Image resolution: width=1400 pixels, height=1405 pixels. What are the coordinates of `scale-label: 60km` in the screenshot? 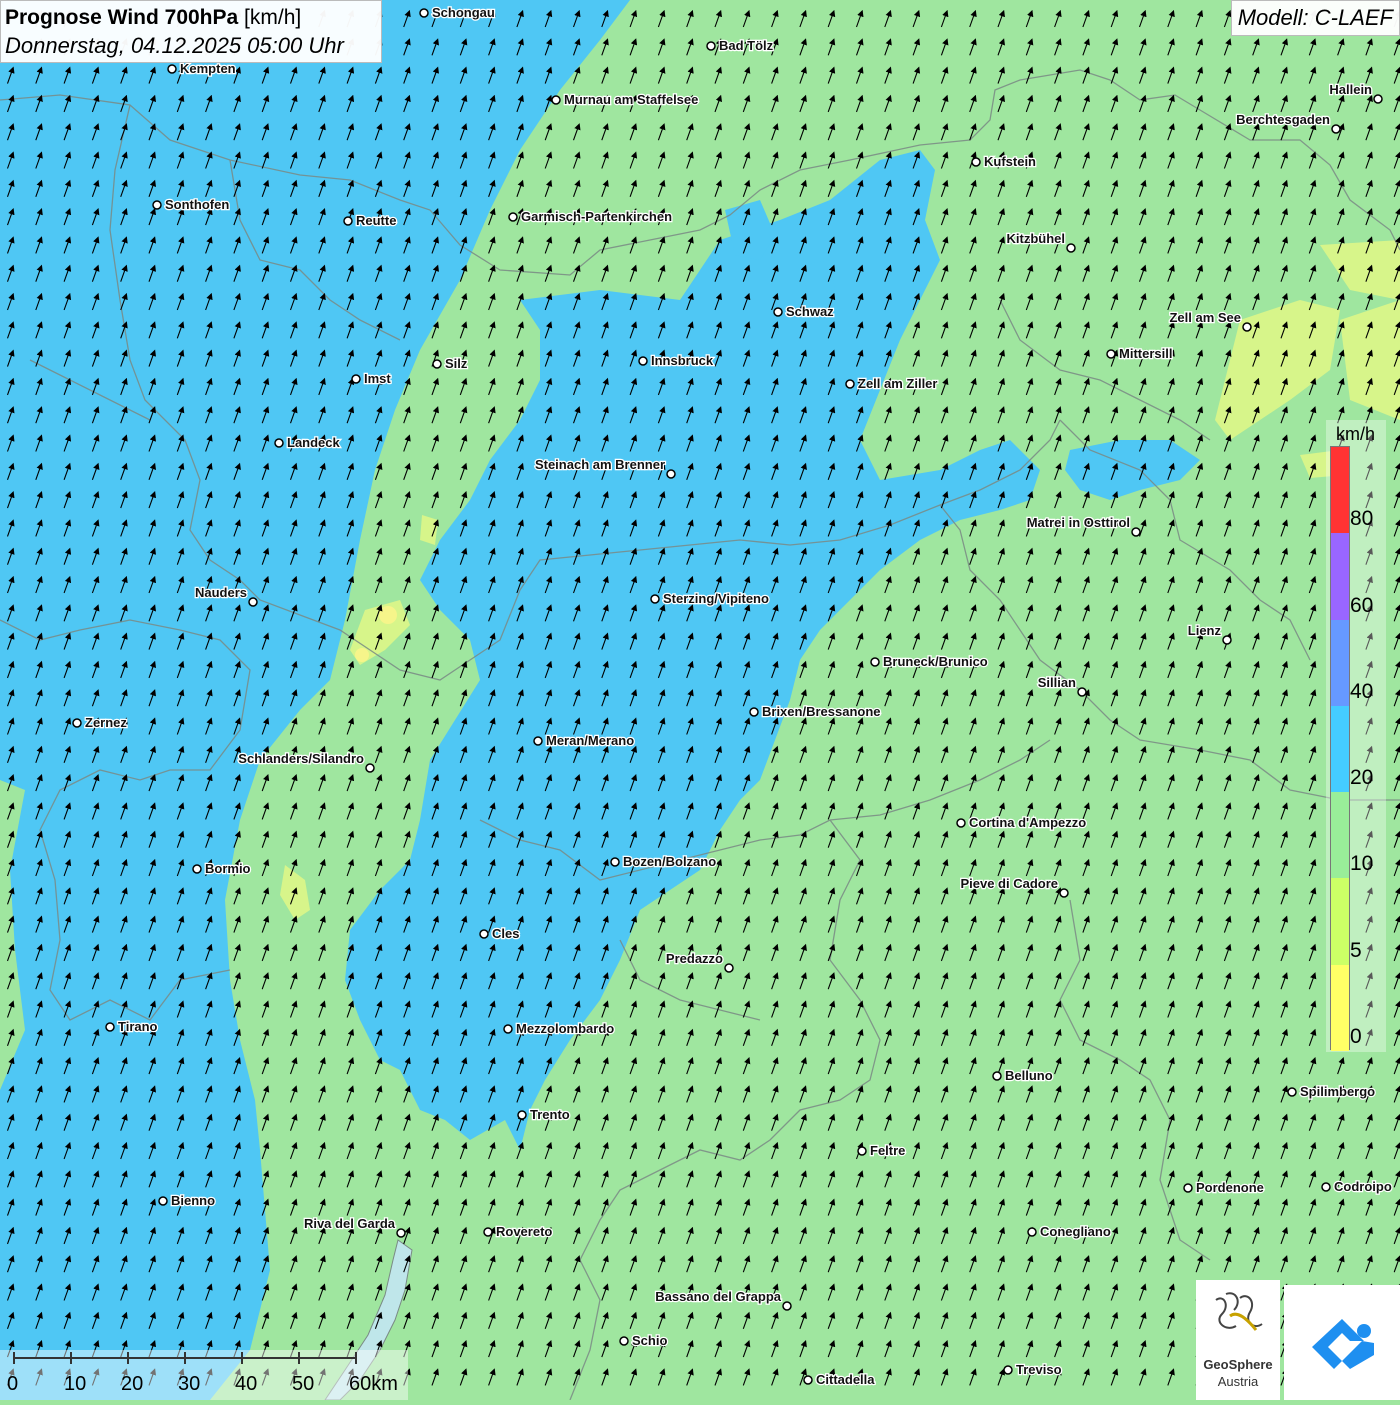 It's located at (373, 1384).